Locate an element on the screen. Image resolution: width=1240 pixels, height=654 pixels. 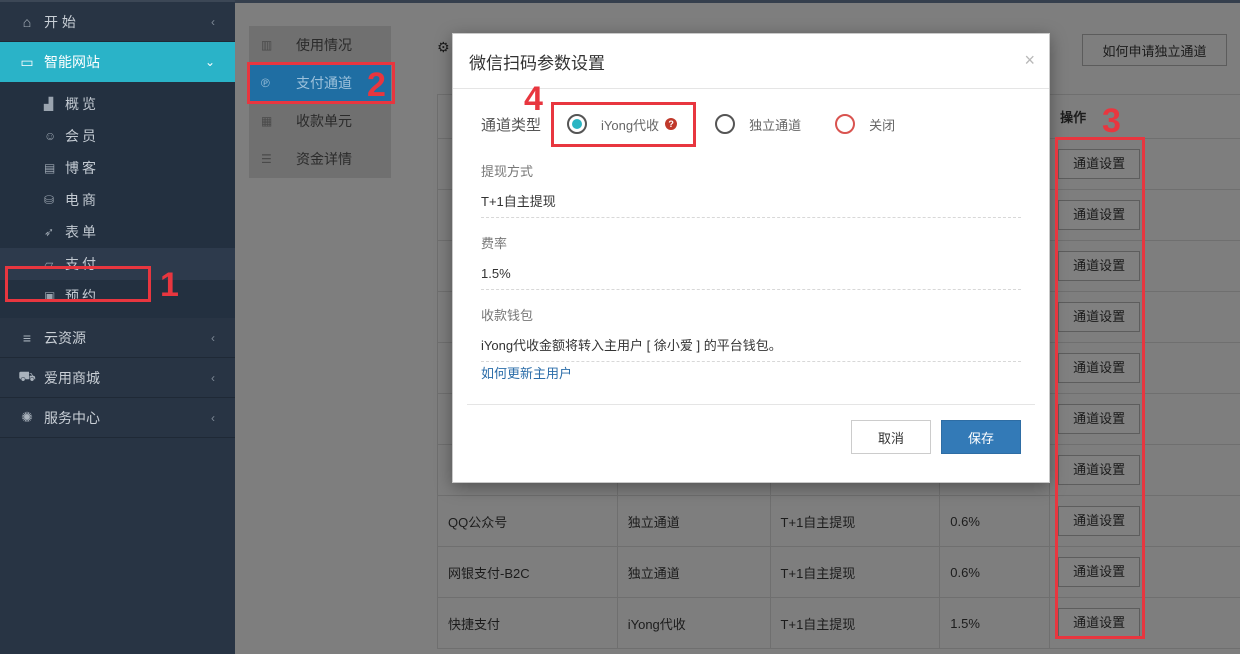
rate-cell: 1.5% is located at coordinates (995, 623).